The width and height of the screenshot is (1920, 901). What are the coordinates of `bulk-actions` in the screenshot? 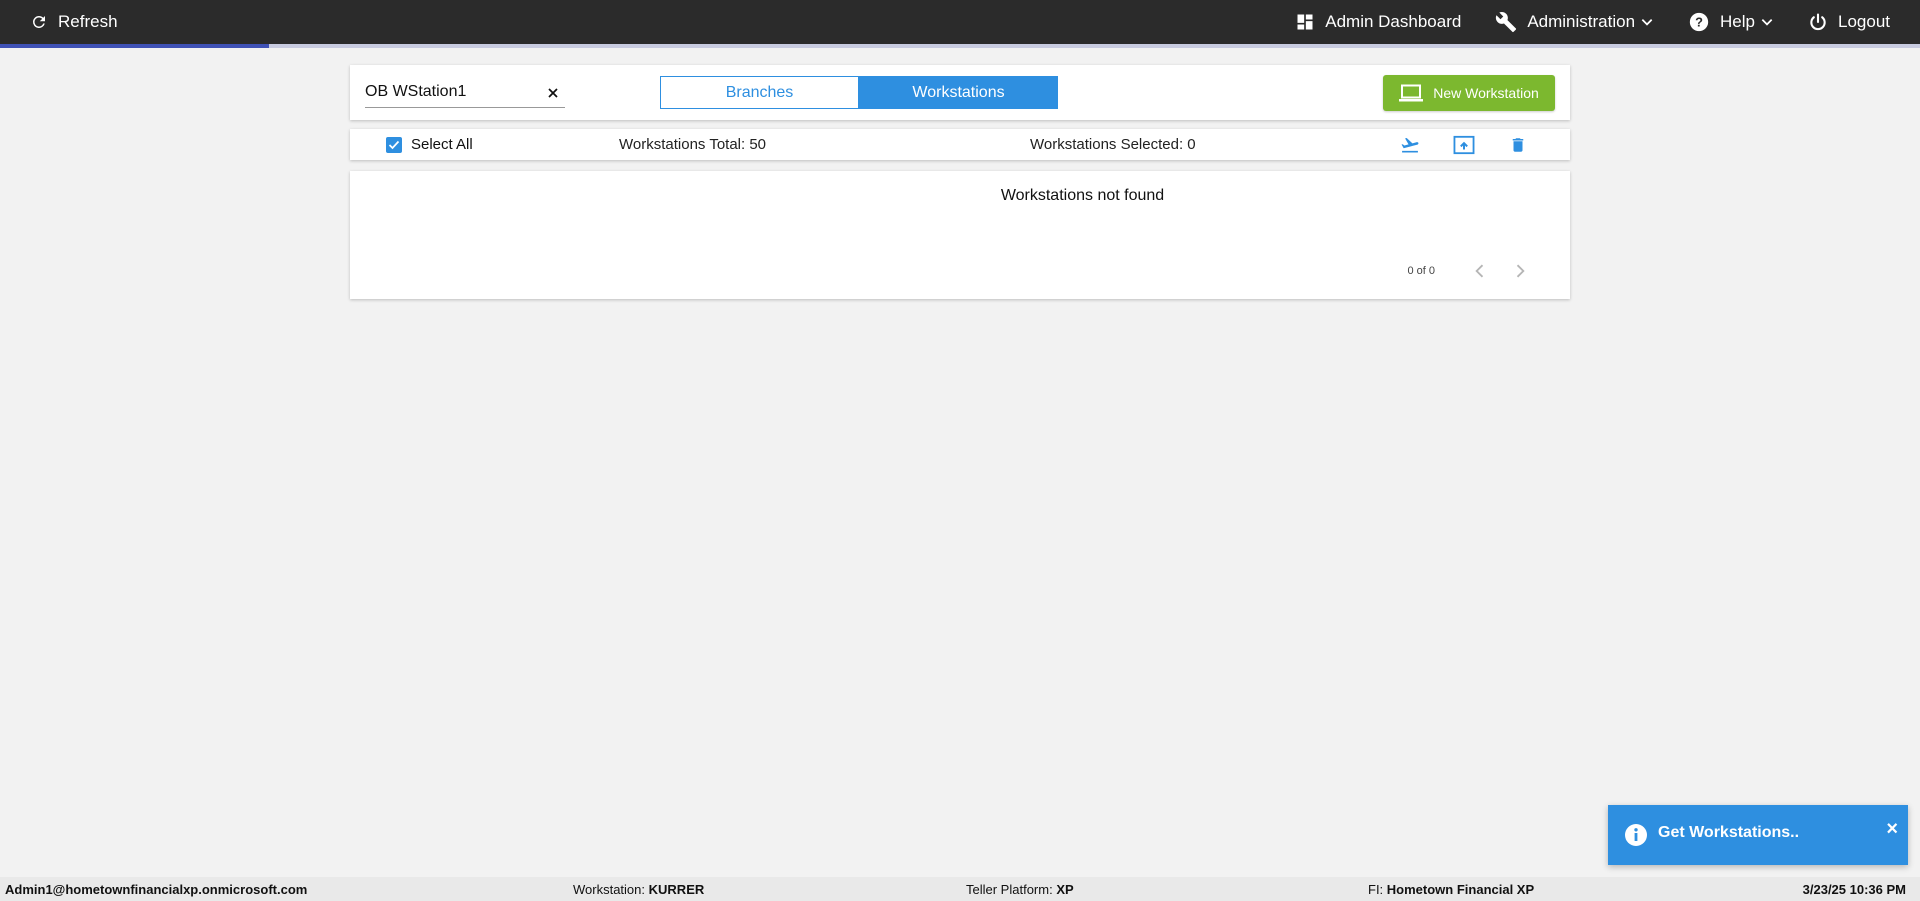 It's located at (1449, 145).